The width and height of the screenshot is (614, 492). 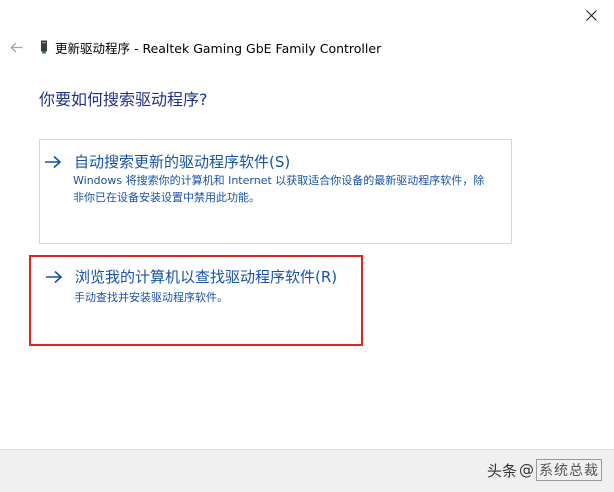 I want to click on browse-computer-option: 浏览我的计算机以查找驱动程序软件(R) 手动查找并安装驱动程序软件。, so click(x=196, y=300).